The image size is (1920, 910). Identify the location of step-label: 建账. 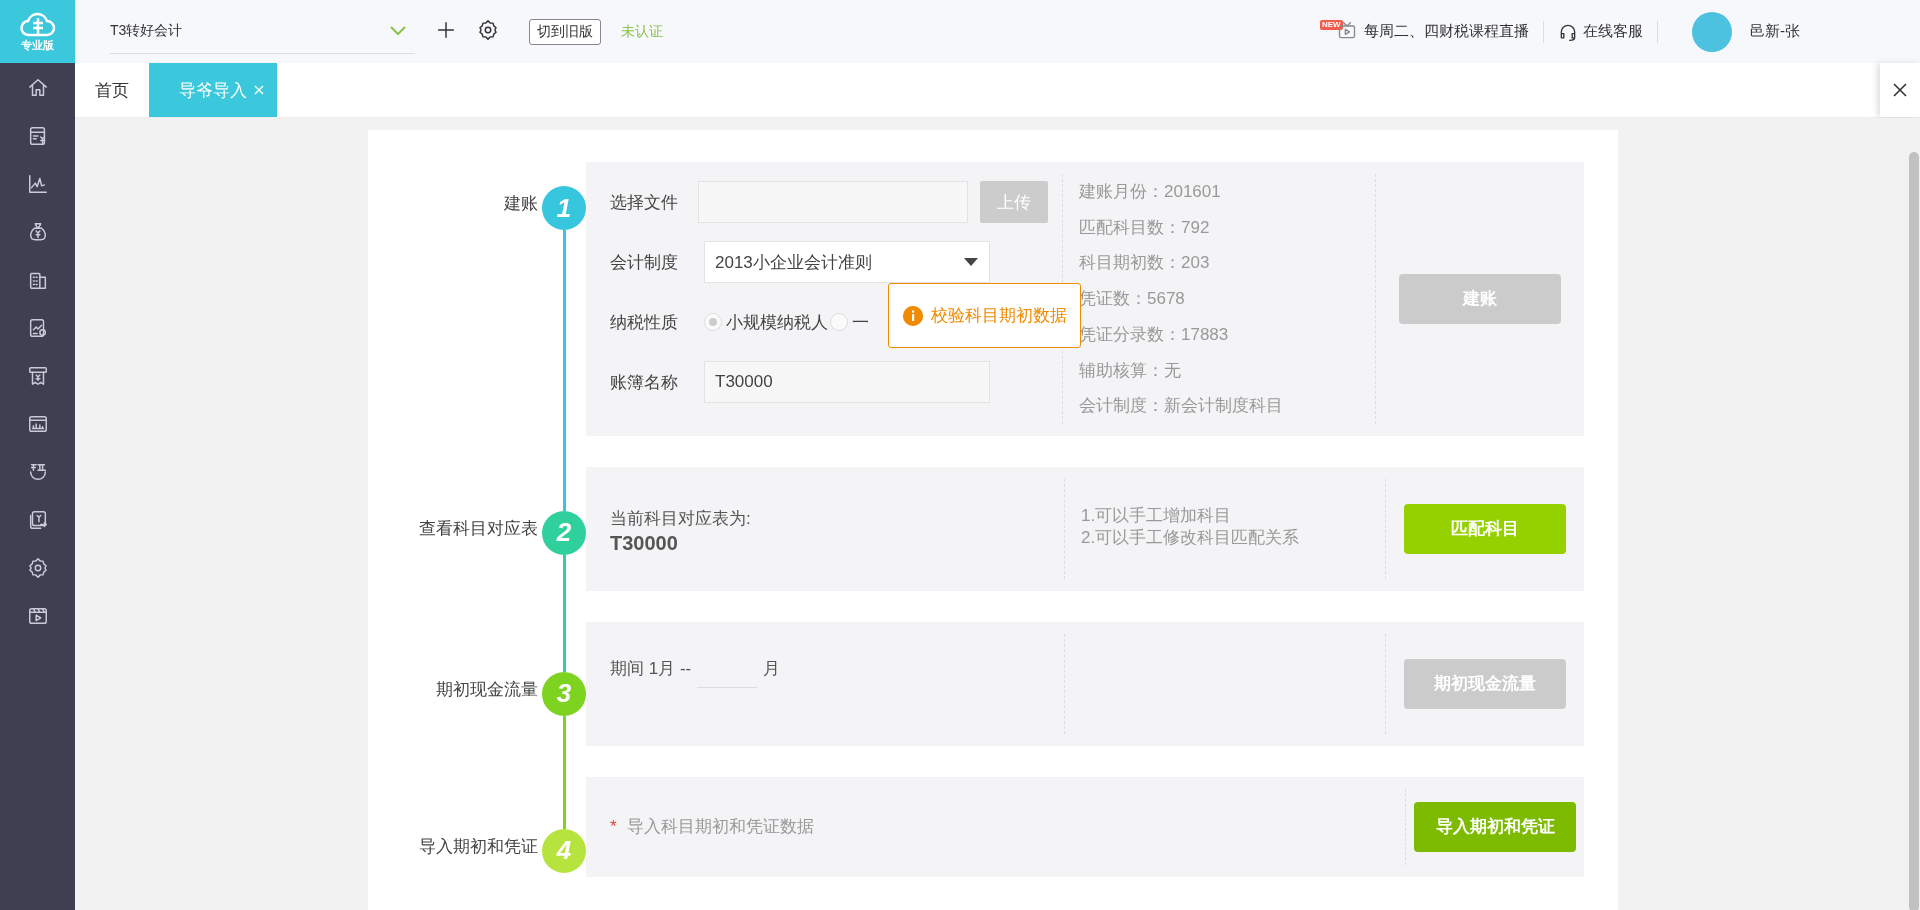
(521, 204).